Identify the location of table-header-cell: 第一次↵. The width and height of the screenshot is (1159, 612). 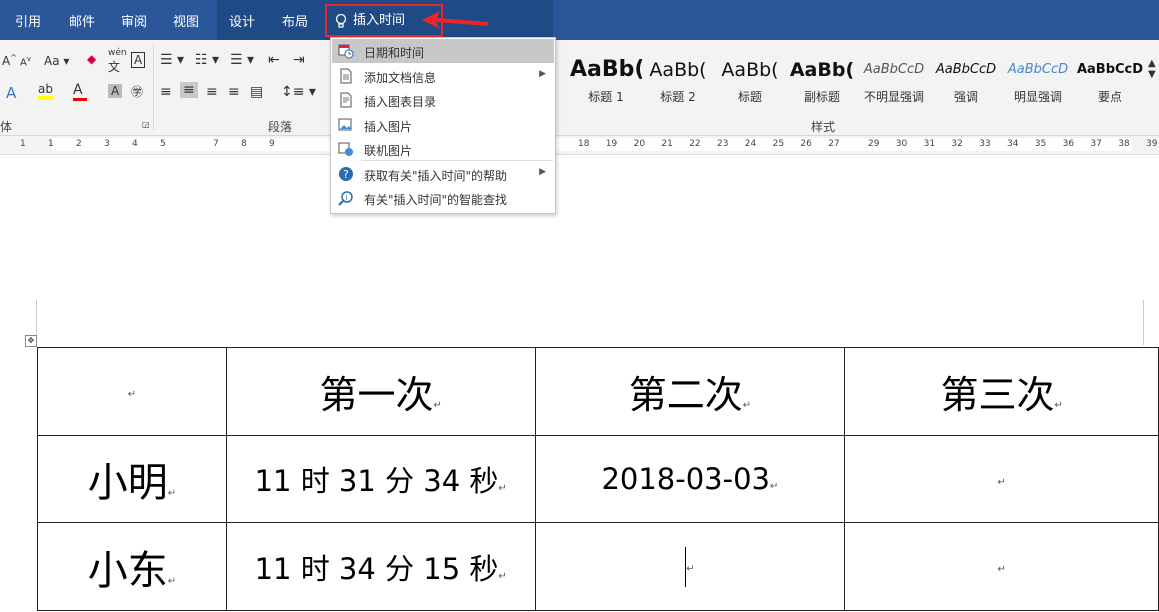
(380, 391).